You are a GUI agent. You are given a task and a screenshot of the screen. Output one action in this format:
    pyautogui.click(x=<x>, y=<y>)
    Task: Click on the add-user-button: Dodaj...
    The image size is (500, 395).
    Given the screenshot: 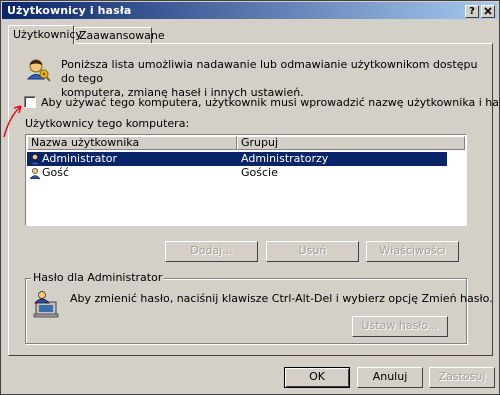 What is the action you would take?
    pyautogui.click(x=211, y=251)
    